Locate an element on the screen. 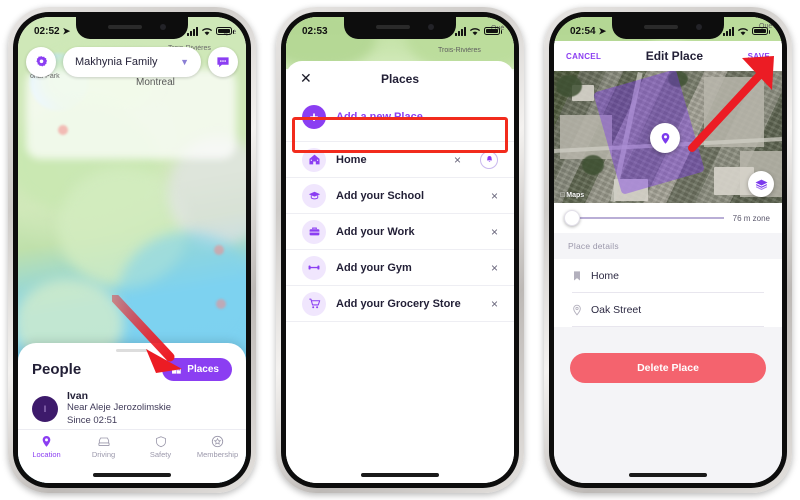 This screenshot has height=500, width=800. family-name-label: Makhynia Family is located at coordinates (116, 62).